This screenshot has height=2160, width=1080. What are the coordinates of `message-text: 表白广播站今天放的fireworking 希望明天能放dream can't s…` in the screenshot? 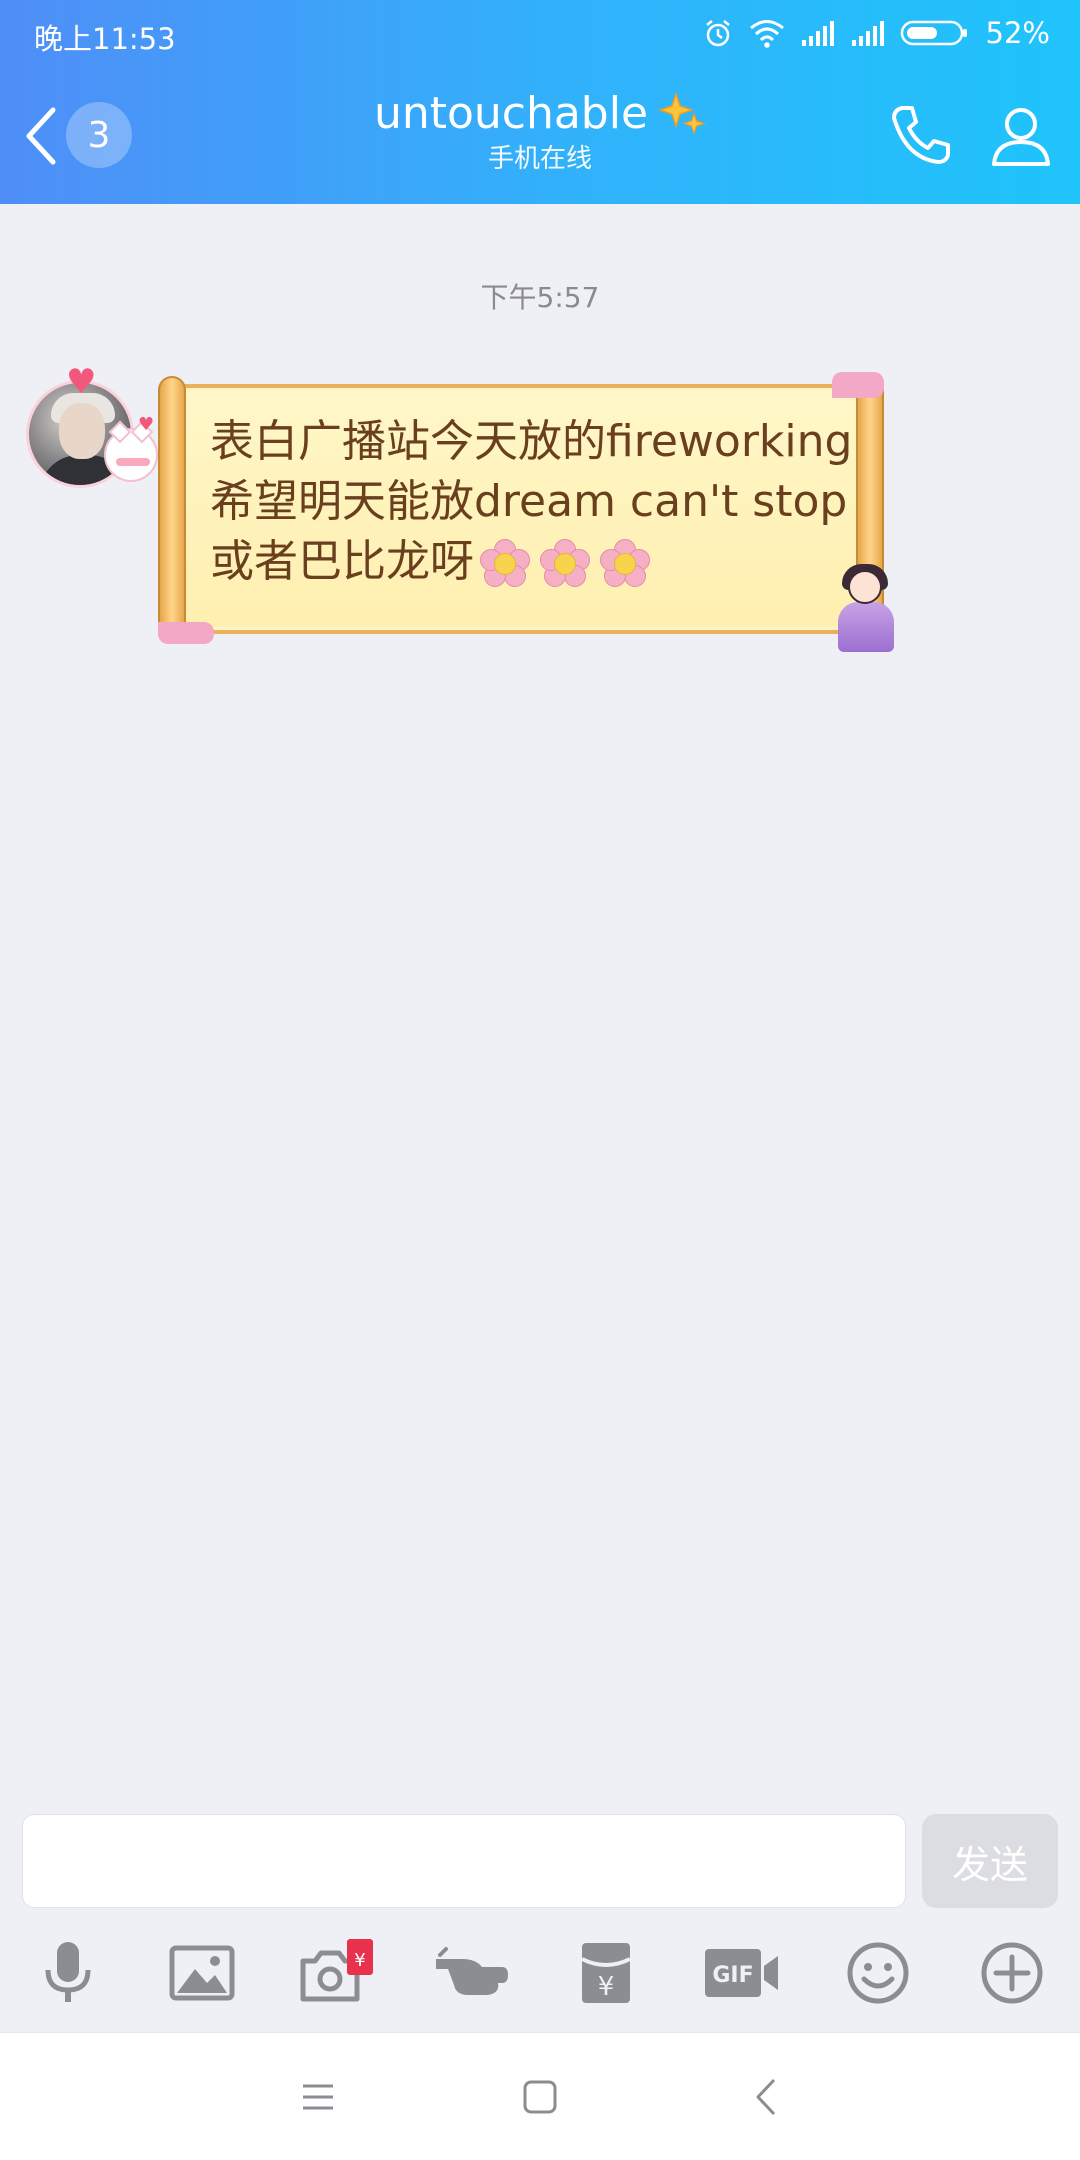 It's located at (531, 502).